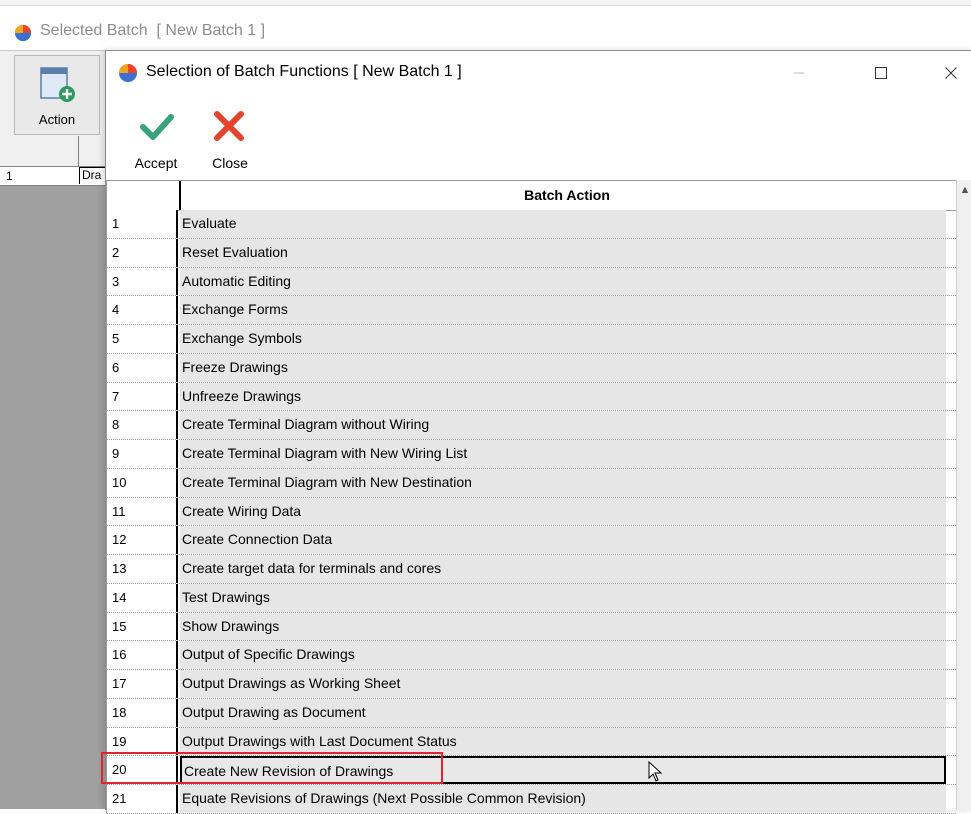 The width and height of the screenshot is (971, 814). I want to click on table-row: 11 Create Wiring Data, so click(531, 512).